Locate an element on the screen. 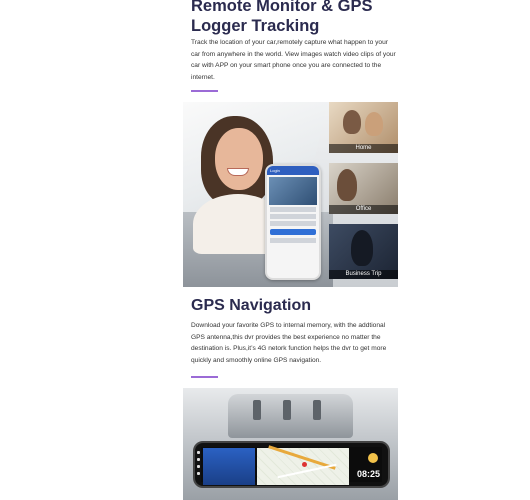 The image size is (530, 500). smartphone-app-mockup: Login is located at coordinates (293, 222).